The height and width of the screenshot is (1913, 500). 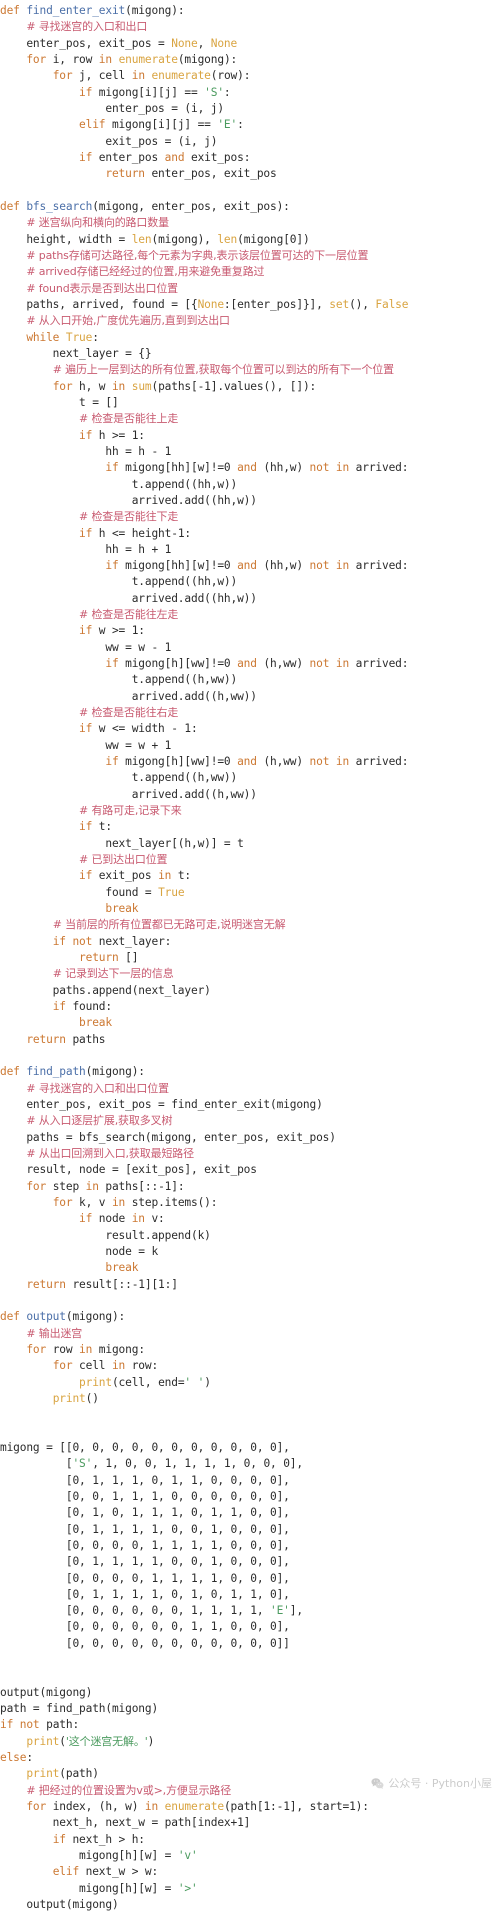 What do you see at coordinates (128, 1790) in the screenshot?
I see `code-token-cmt: # 把经过的位置设置为v或>,方便显示路径` at bounding box center [128, 1790].